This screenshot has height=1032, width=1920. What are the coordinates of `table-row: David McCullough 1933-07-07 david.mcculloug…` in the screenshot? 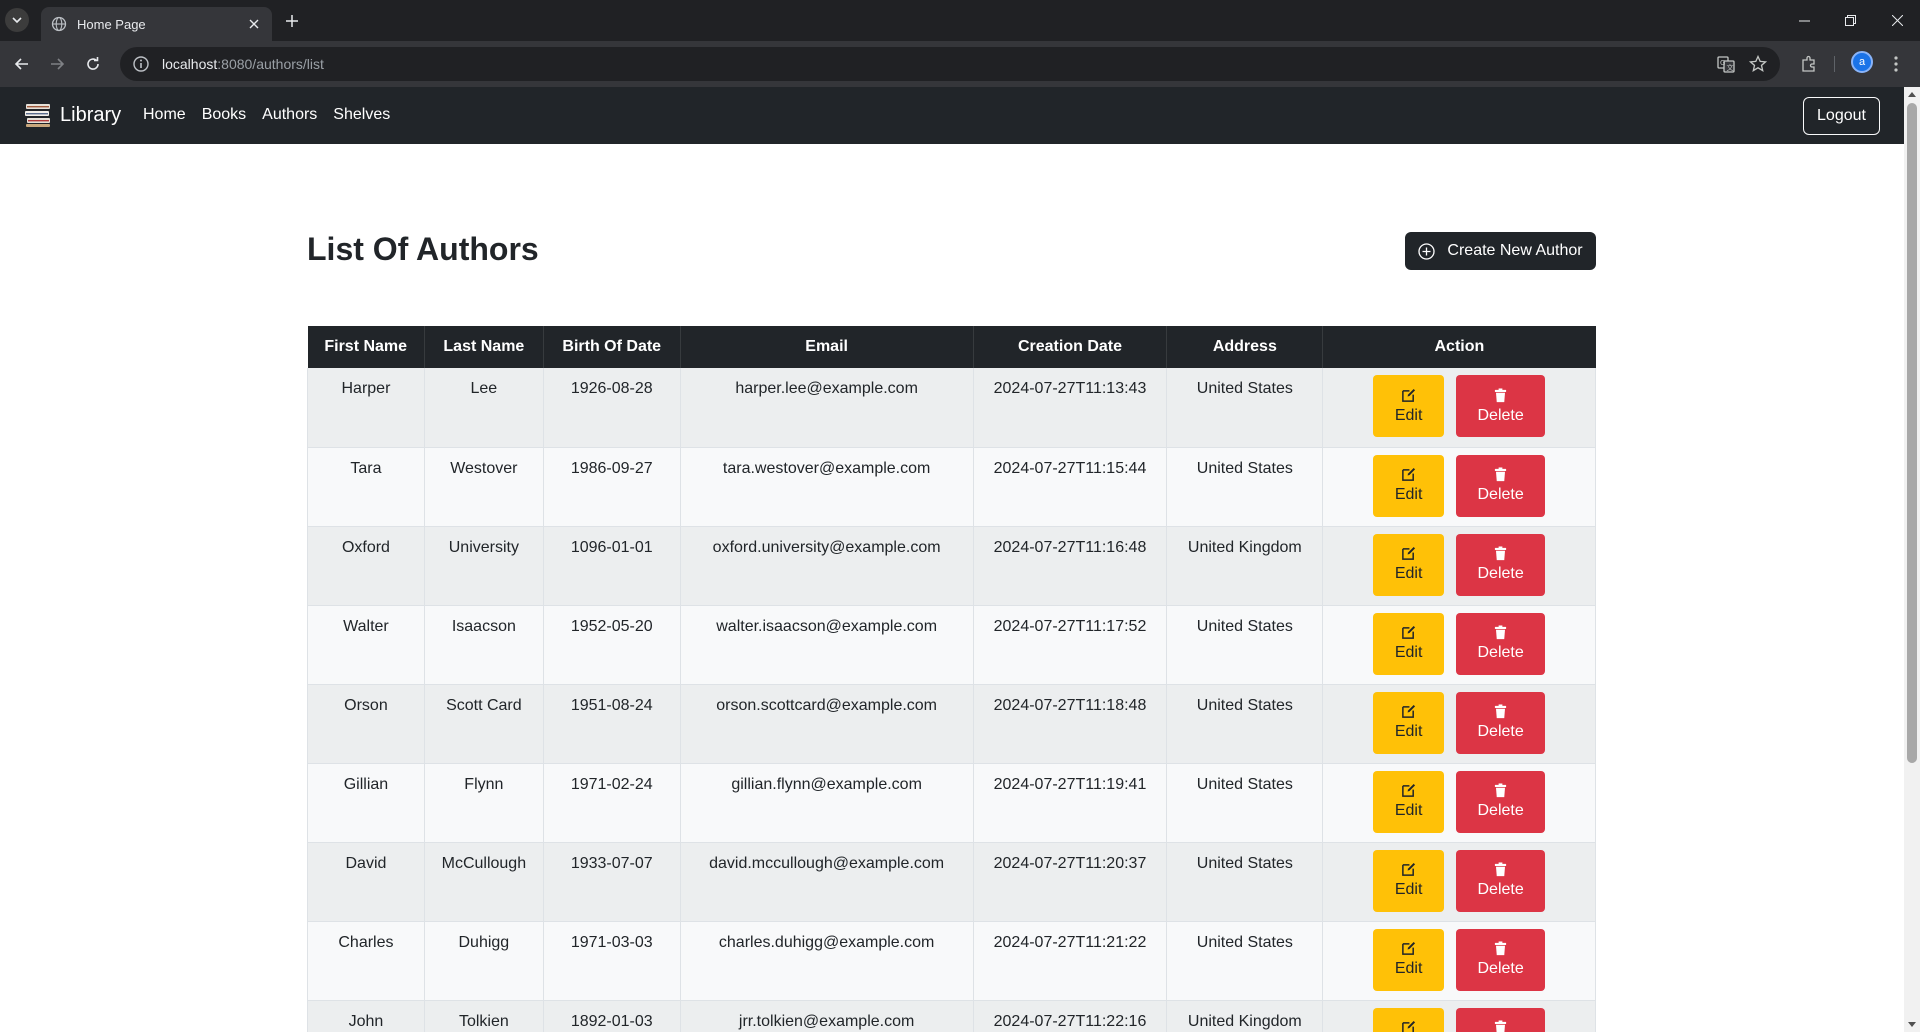 It's located at (951, 882).